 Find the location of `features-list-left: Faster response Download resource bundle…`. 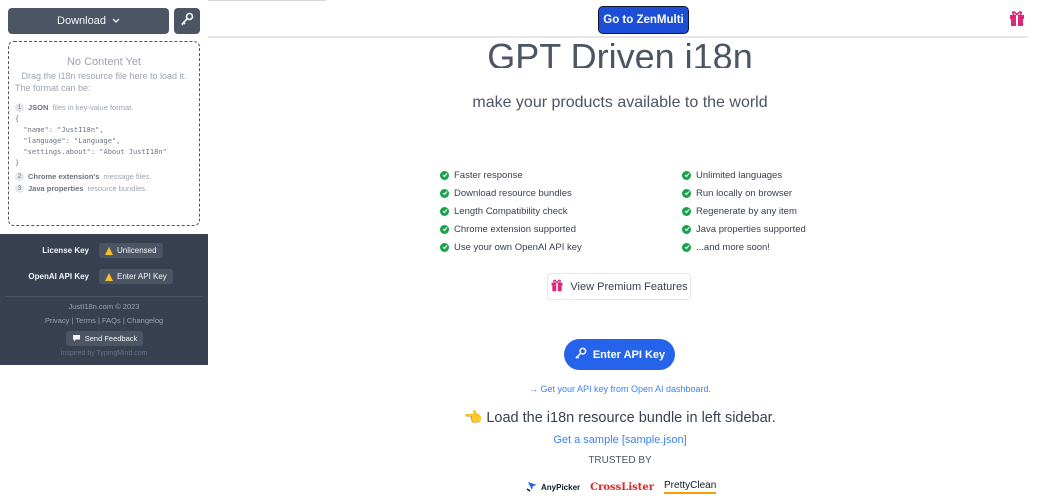

features-list-left: Faster response Download resource bundle… is located at coordinates (511, 211).